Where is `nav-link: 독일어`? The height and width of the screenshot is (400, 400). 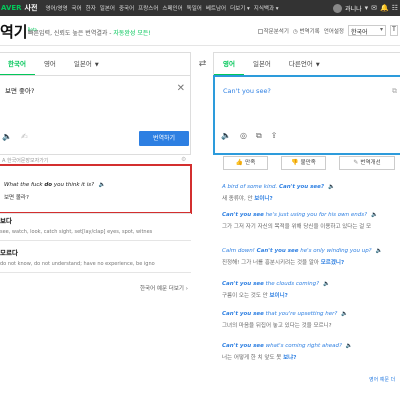
nav-link: 독일어 is located at coordinates (194, 8).